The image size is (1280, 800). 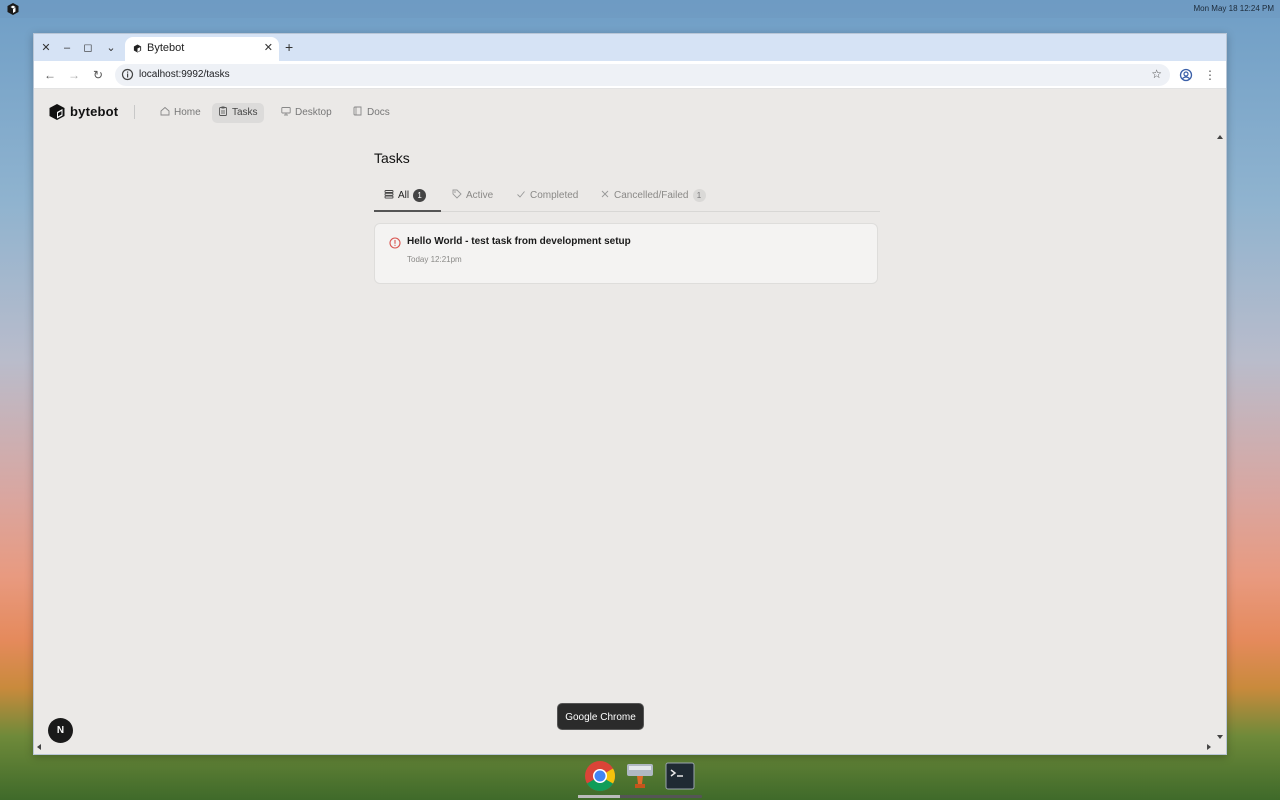 What do you see at coordinates (268, 47) in the screenshot?
I see `close-tab-icon: ✕` at bounding box center [268, 47].